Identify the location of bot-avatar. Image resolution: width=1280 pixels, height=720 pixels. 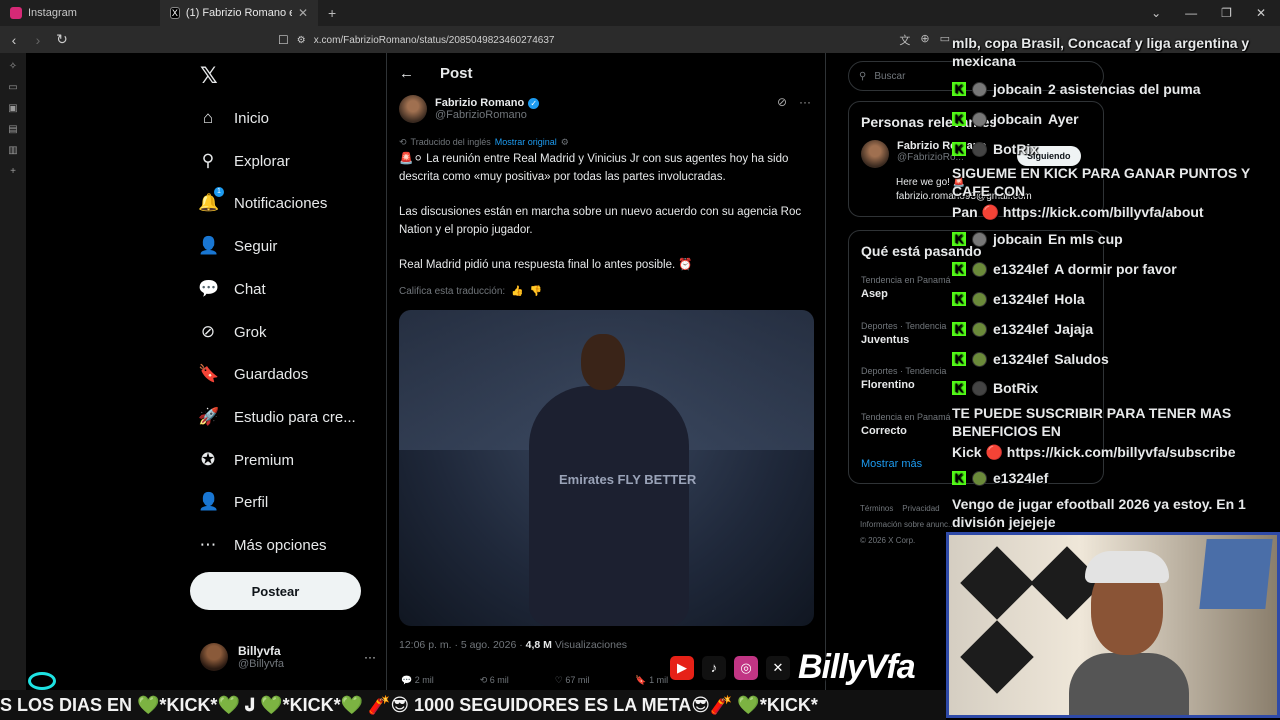
(979, 388).